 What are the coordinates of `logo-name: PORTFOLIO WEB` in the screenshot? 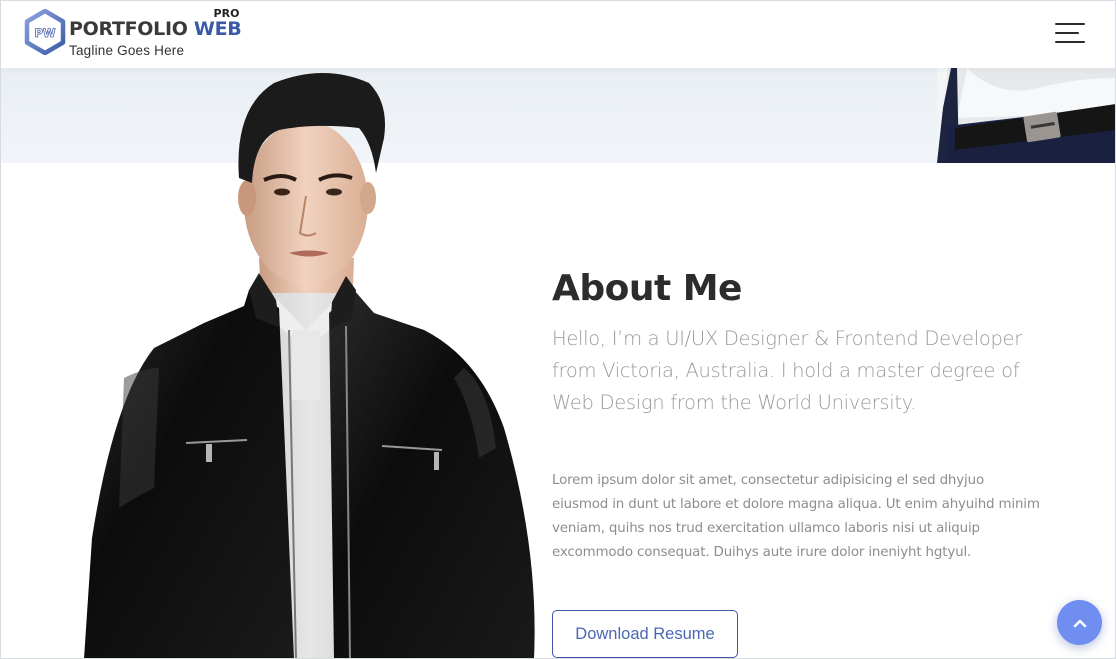 It's located at (155, 29).